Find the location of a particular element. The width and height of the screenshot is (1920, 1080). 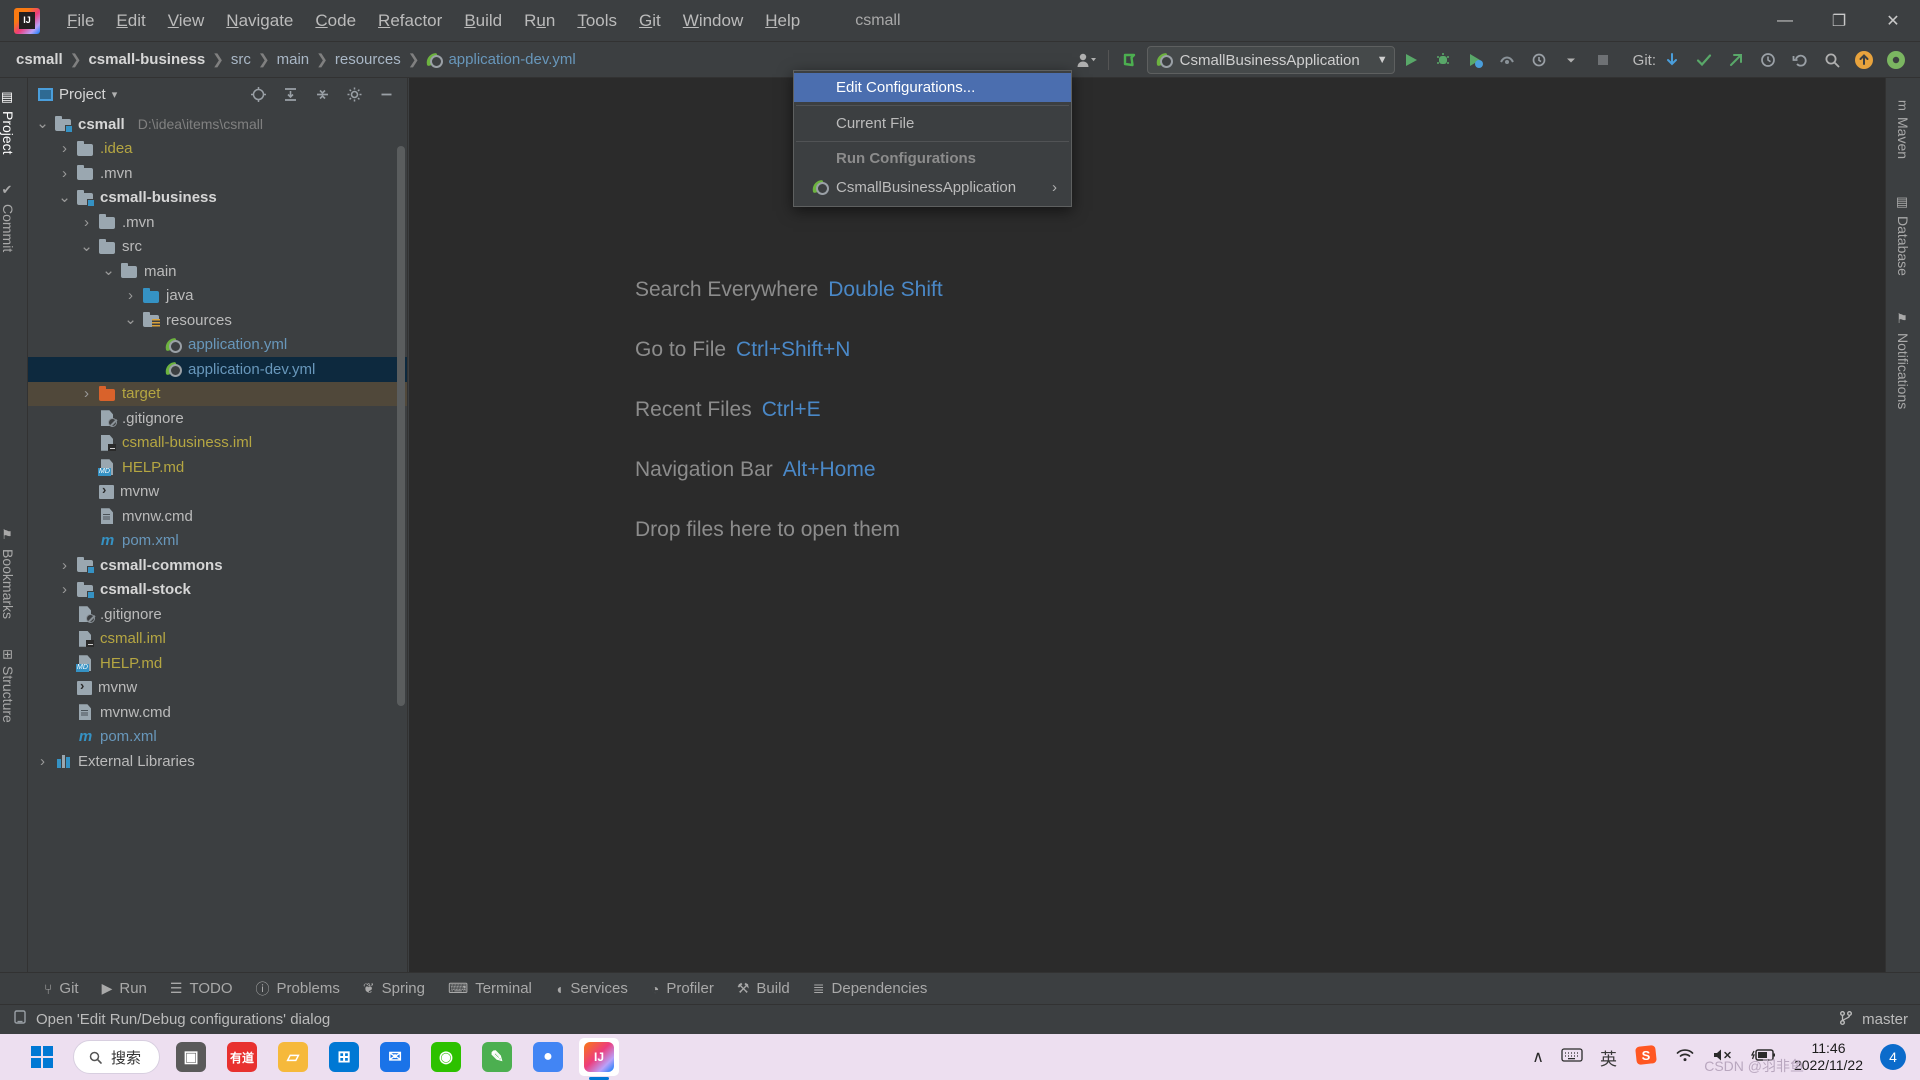

breadcrumb-item-main: main is located at coordinates (293, 59).